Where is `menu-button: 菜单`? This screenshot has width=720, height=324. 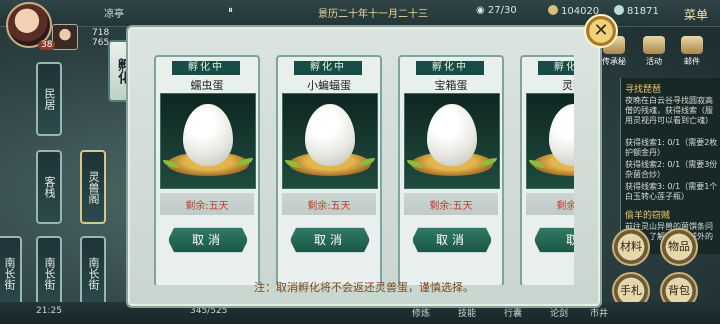
menu-button: 菜单 is located at coordinates (696, 14).